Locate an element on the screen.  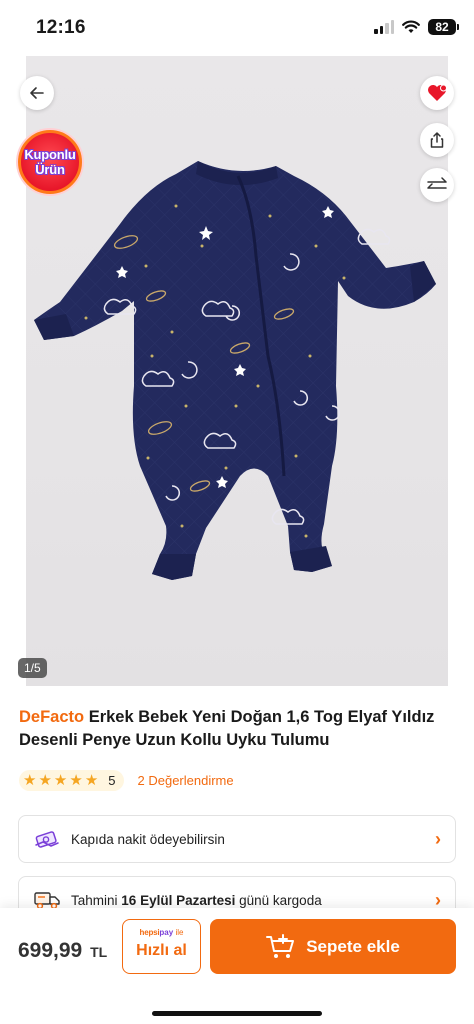
coupon-badge-line2: Ürün is located at coordinates (50, 169).